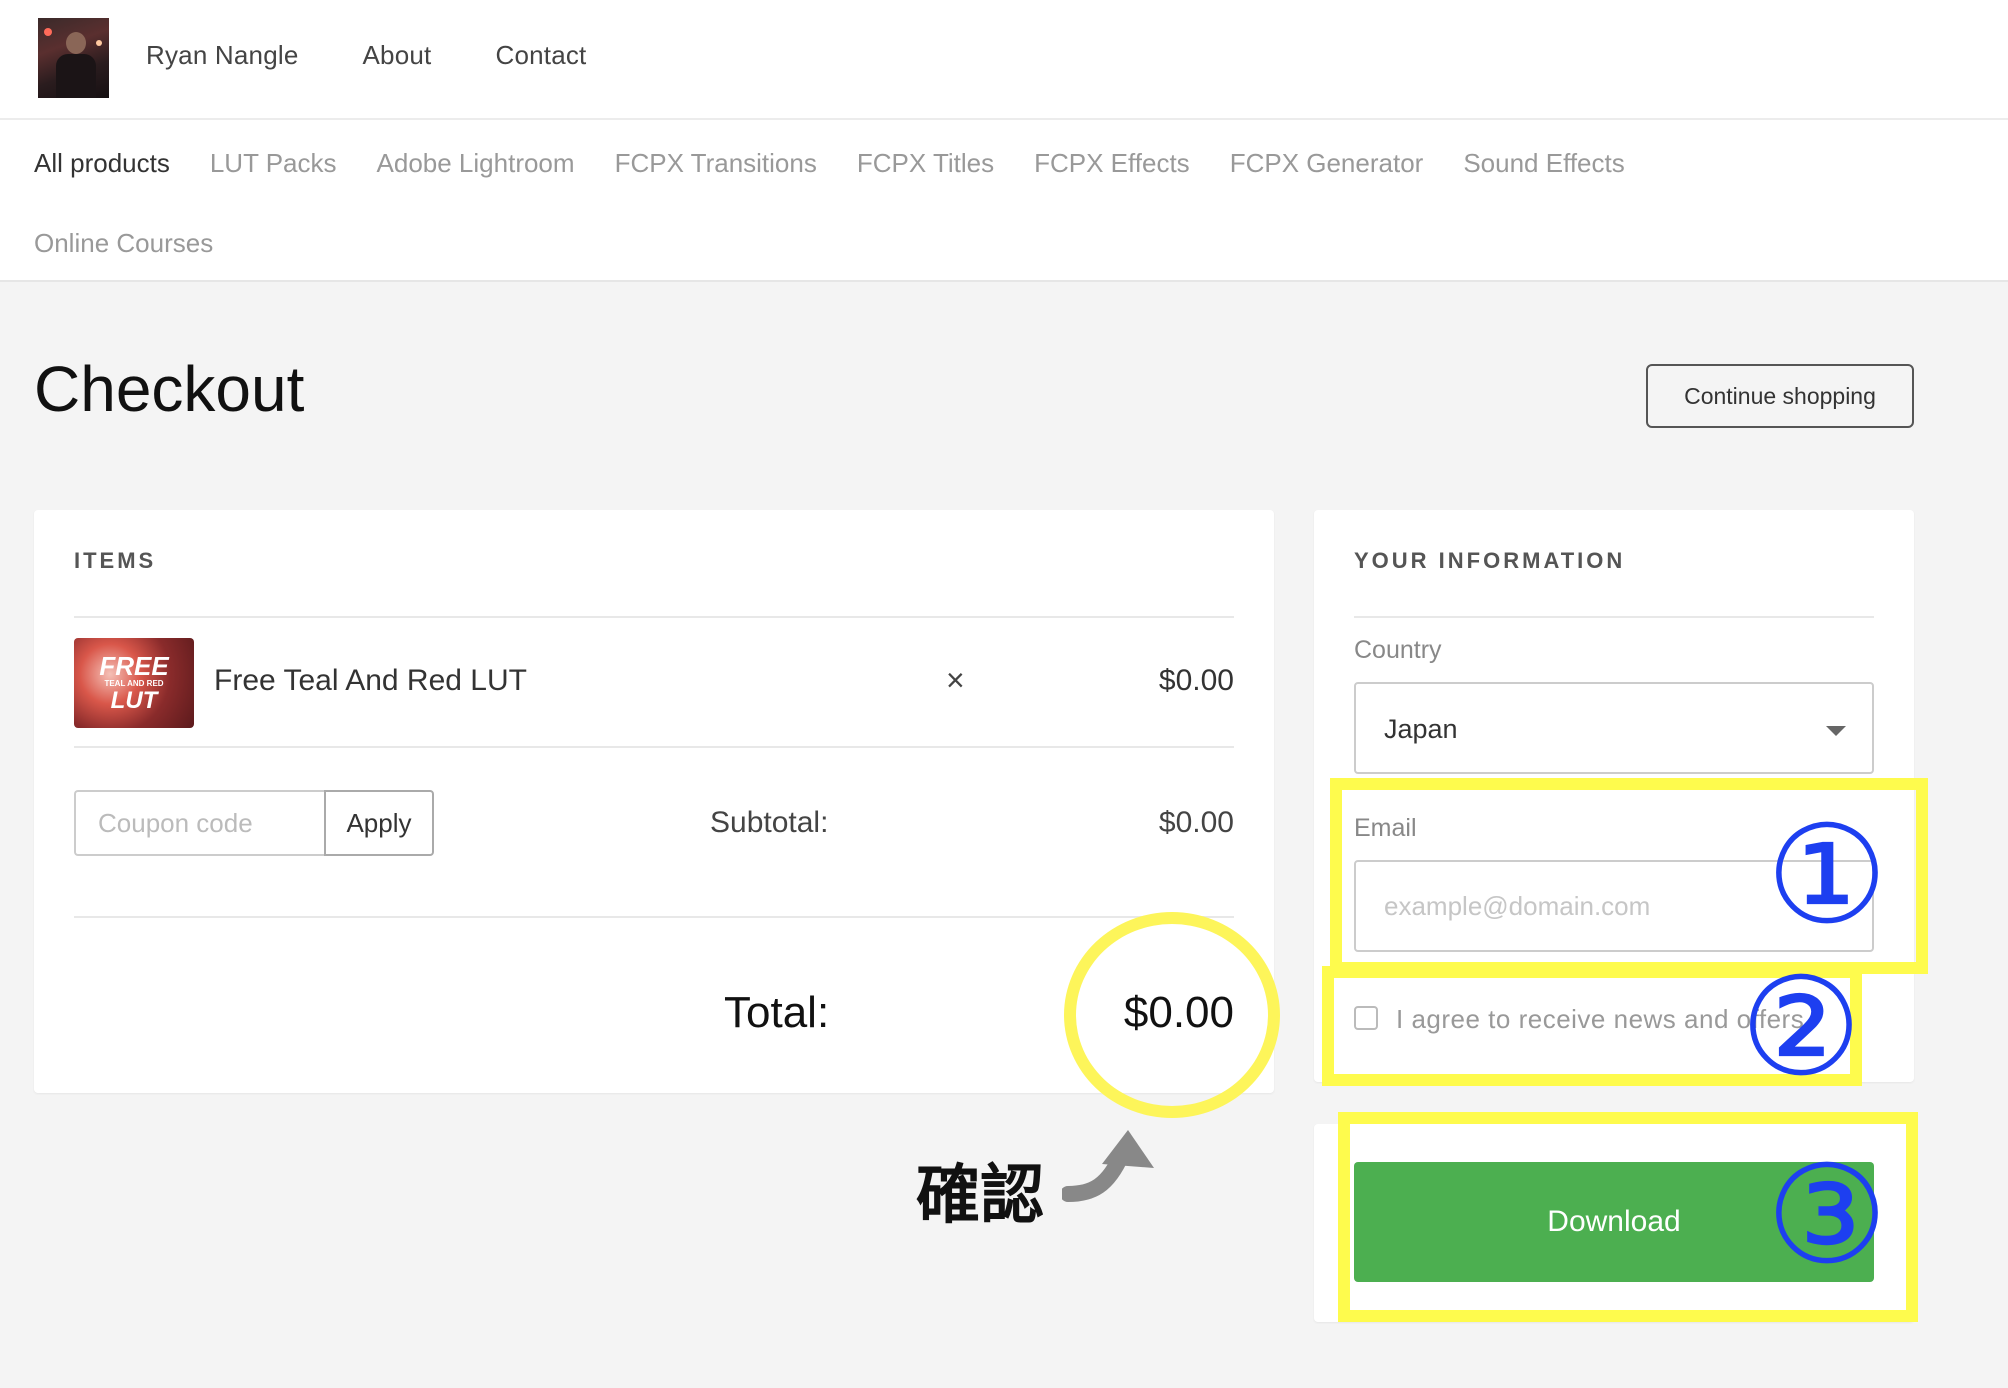 The image size is (2008, 1388). Describe the element at coordinates (134, 666) in the screenshot. I see `thumb-text: FREE` at that location.